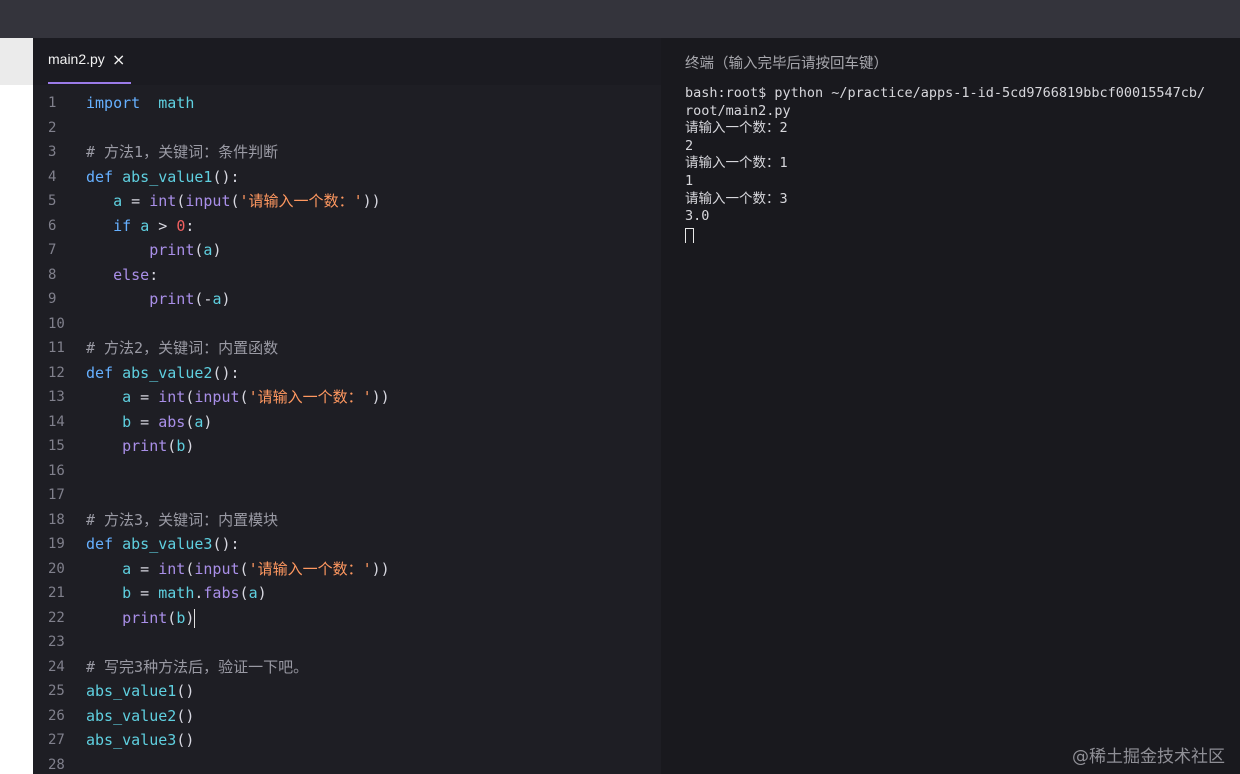 The height and width of the screenshot is (774, 1240). I want to click on code-line: 4 def abs_value1():, so click(347, 177).